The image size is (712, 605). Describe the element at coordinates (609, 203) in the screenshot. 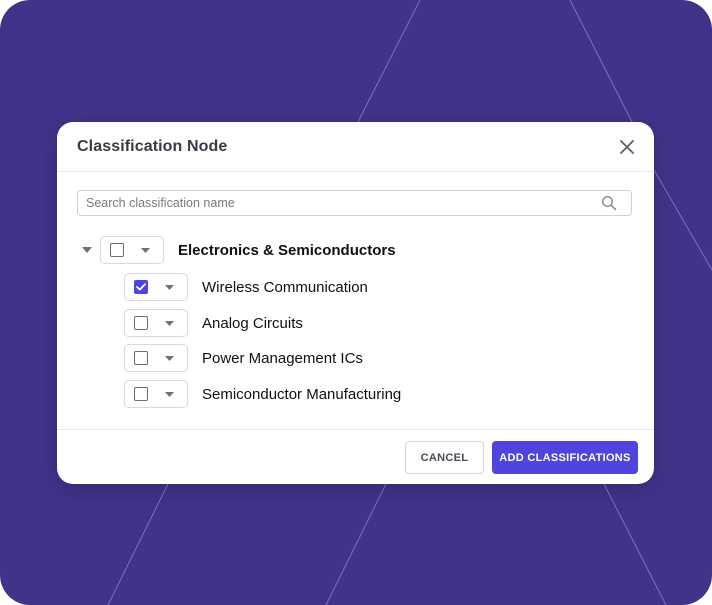

I see `search-icon` at that location.